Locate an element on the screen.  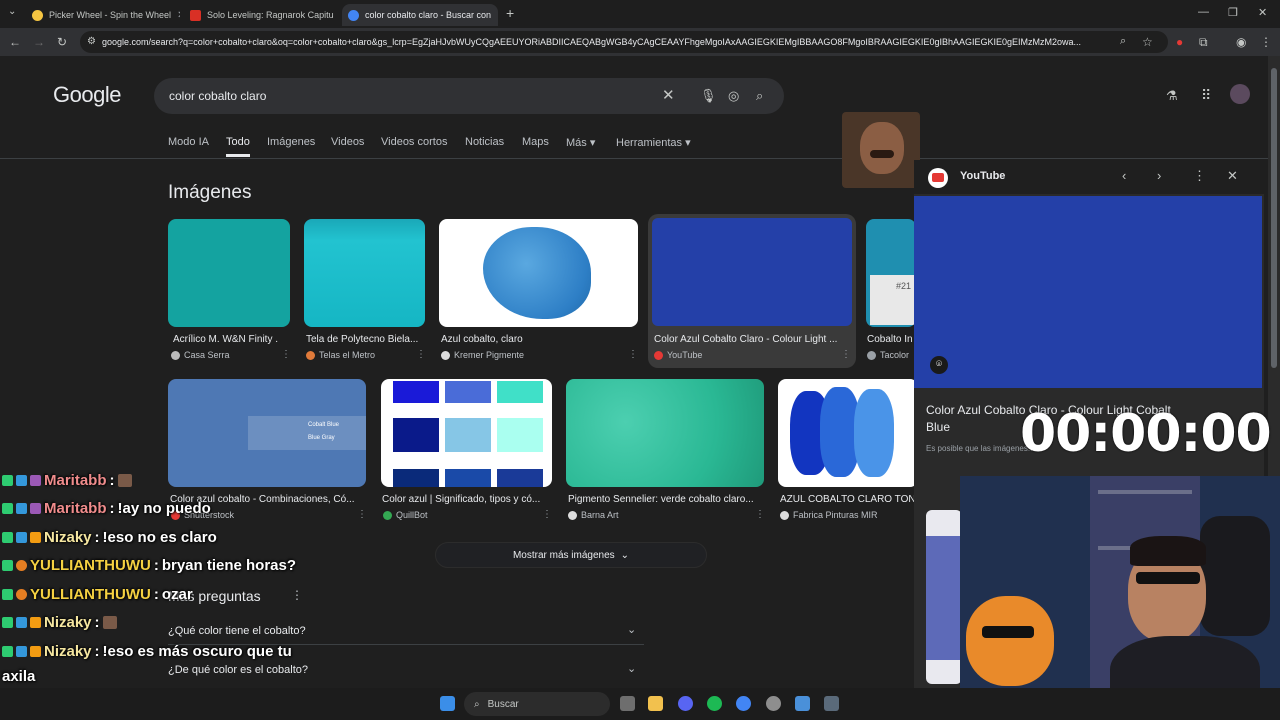
chat-message: Maritabb: !ay no puedo is located at coordinates (106, 508).